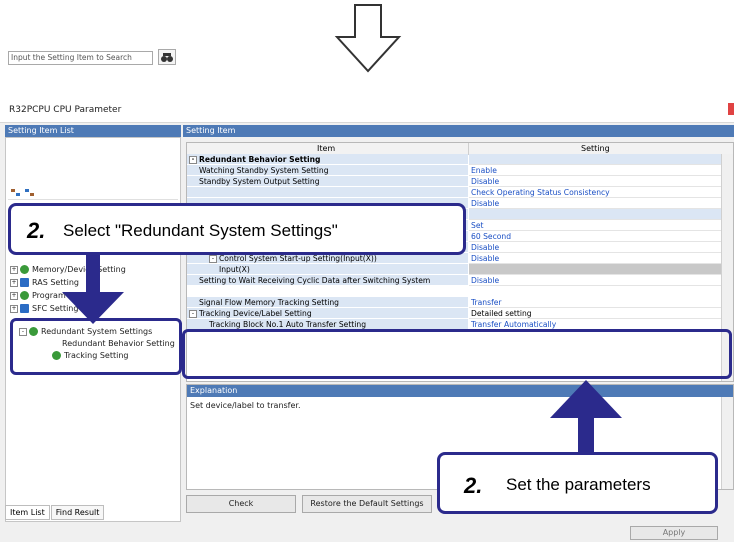 Image resolution: width=734 pixels, height=542 pixels. Describe the element at coordinates (460, 391) in the screenshot. I see `explanation-header: Explanation` at that location.